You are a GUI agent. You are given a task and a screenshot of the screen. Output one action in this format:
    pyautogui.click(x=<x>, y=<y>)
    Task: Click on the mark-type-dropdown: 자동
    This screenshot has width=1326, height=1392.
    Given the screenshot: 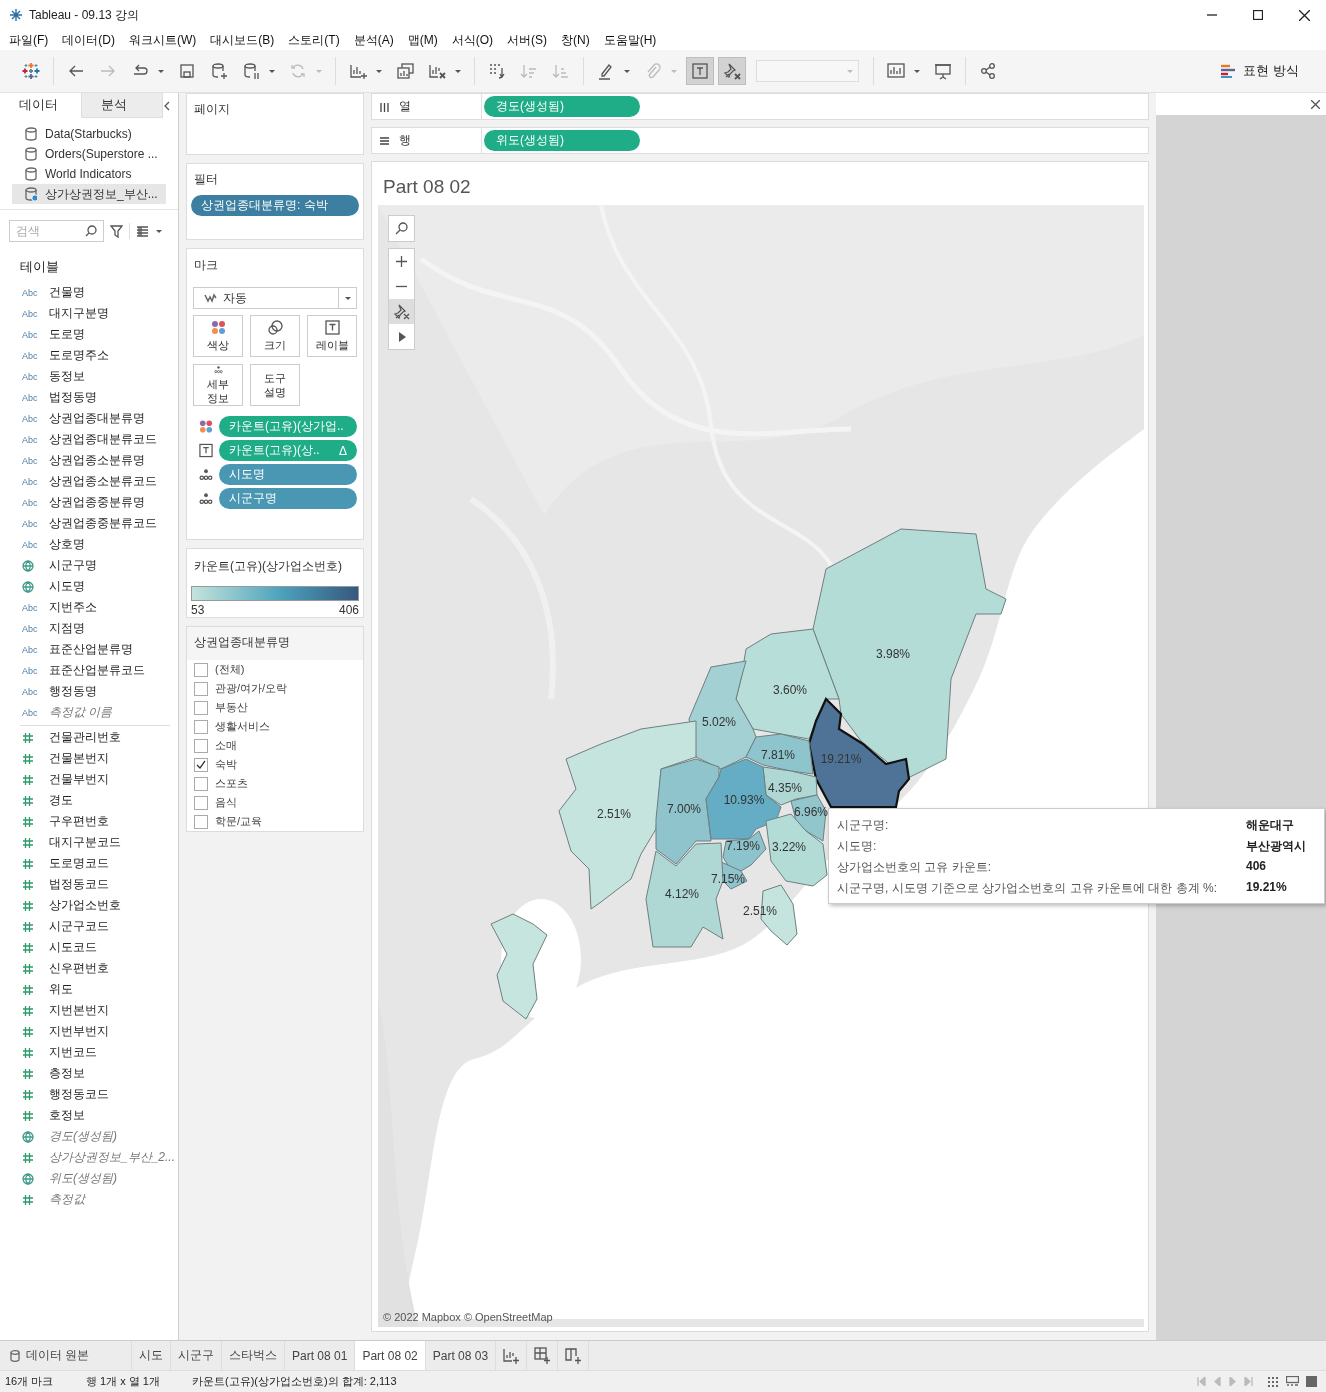 What is the action you would take?
    pyautogui.click(x=275, y=298)
    